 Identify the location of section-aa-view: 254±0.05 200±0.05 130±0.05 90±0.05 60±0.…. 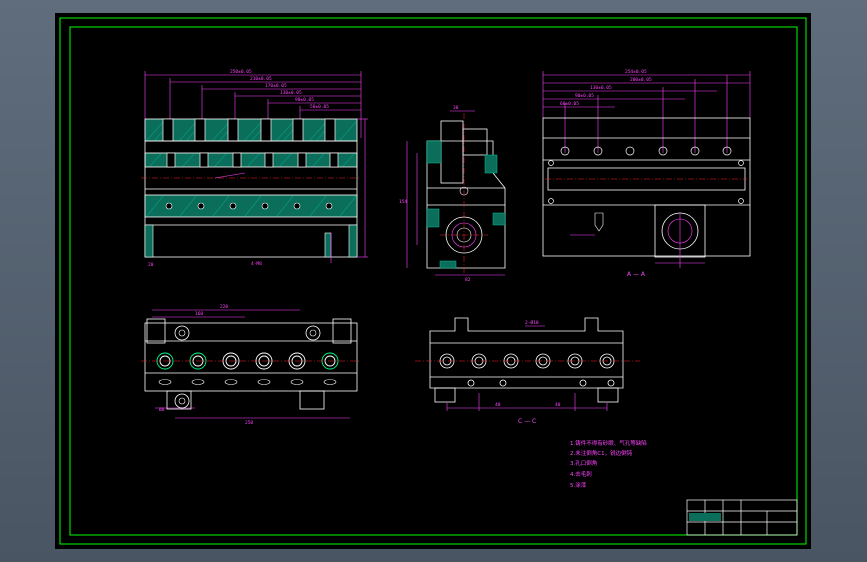
(646, 173).